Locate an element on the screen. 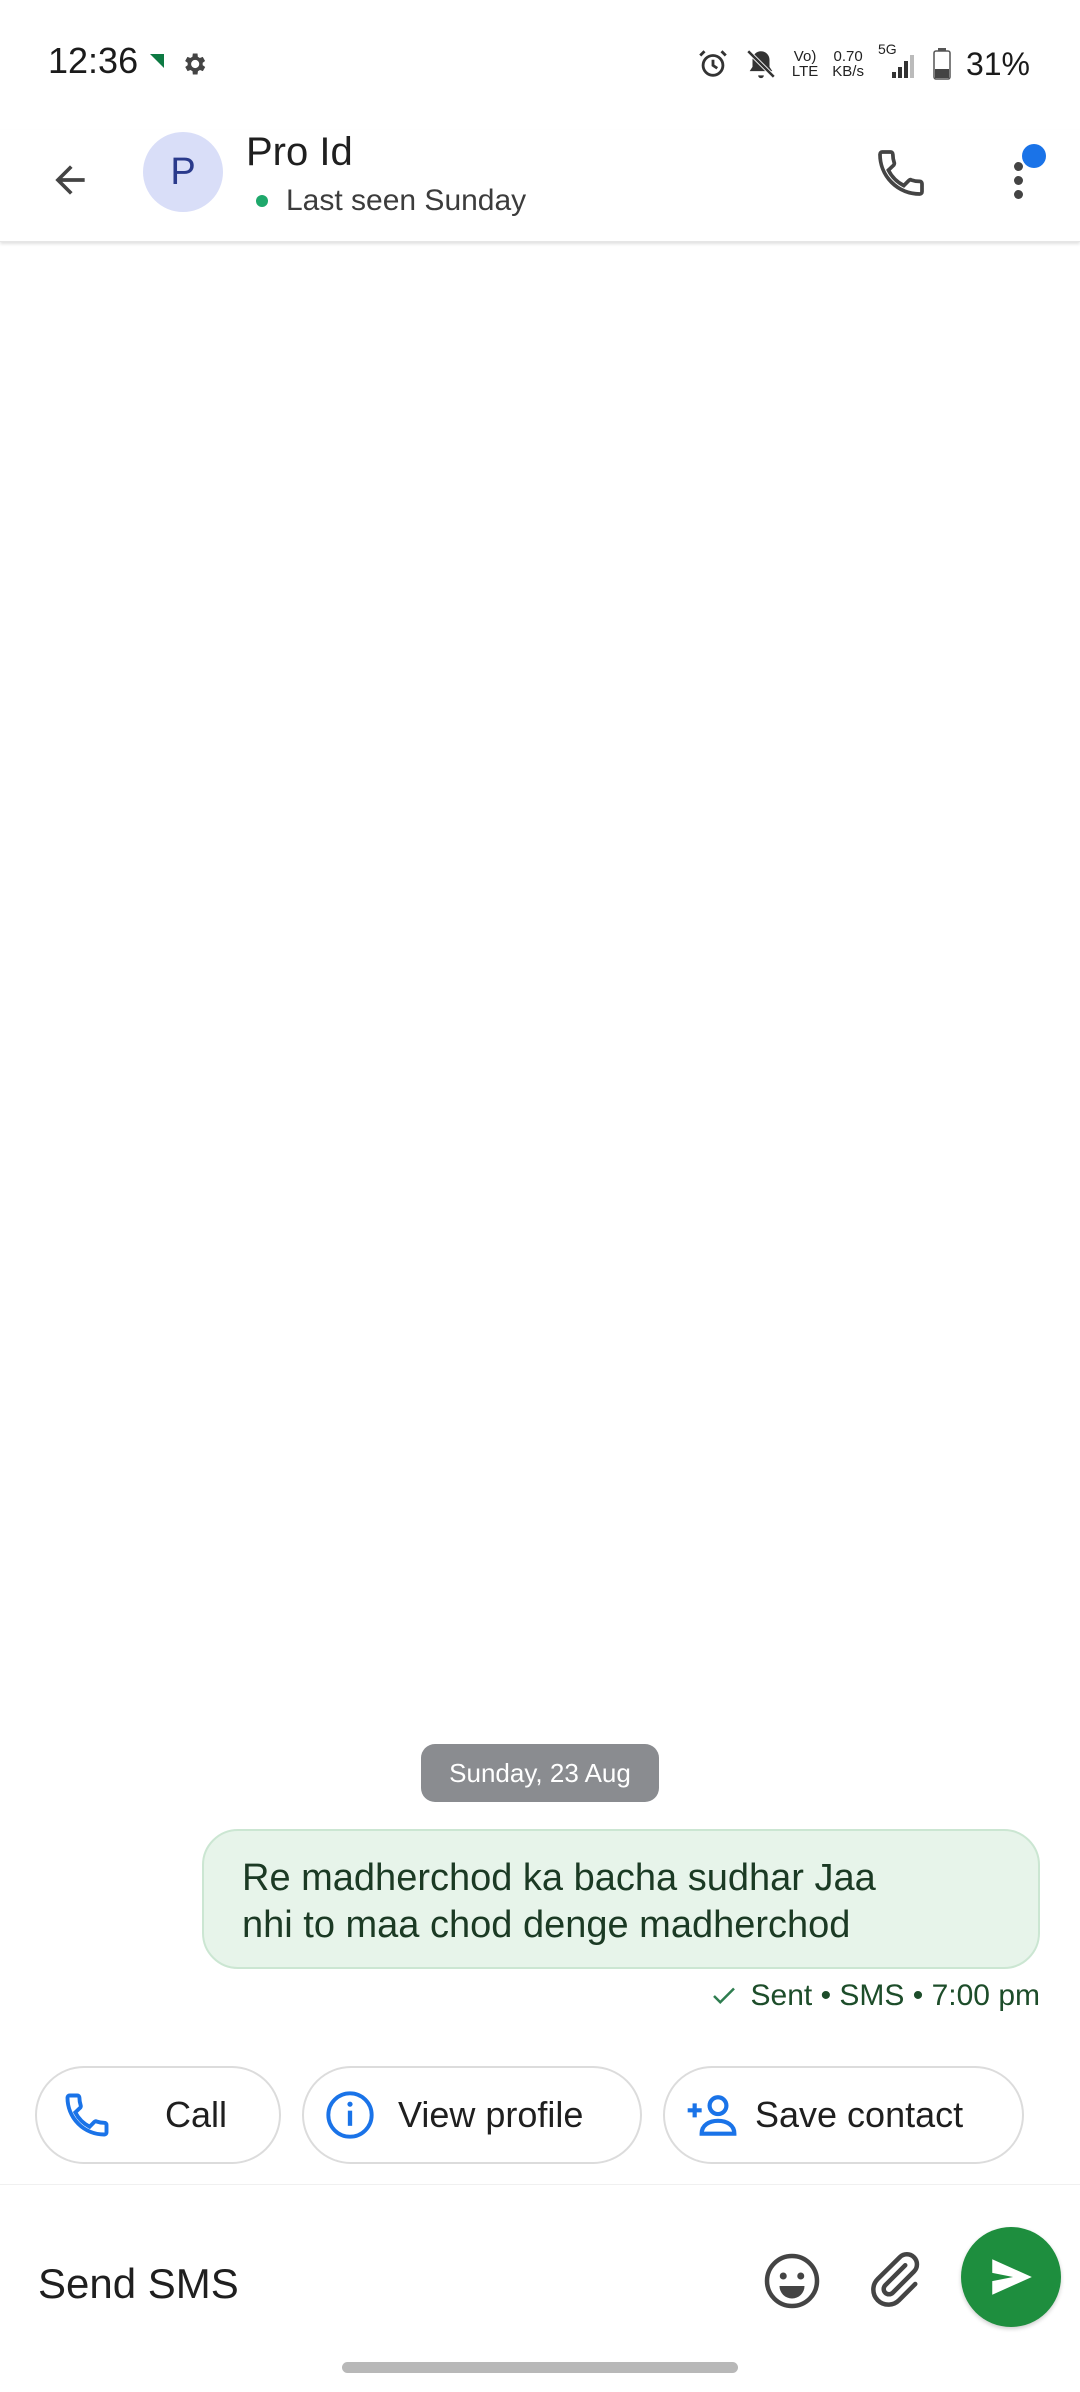 The height and width of the screenshot is (2392, 1080). flag-icon is located at coordinates (157, 61).